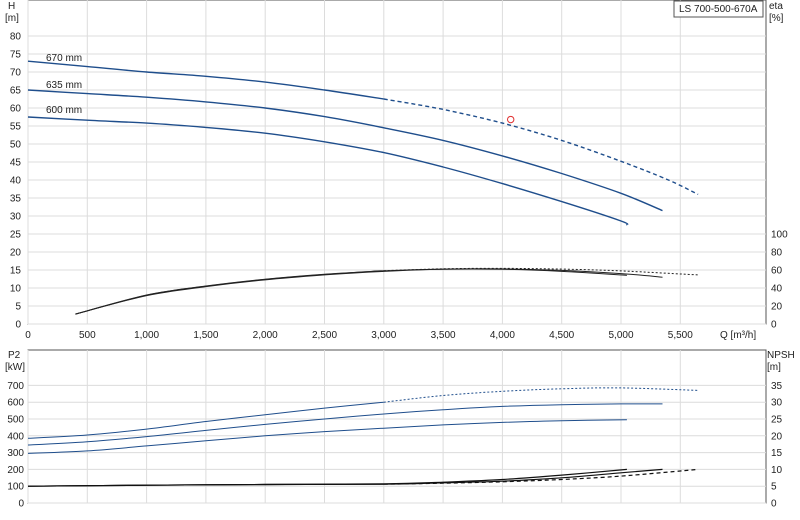  What do you see at coordinates (28, 335) in the screenshot?
I see `x-tick-label: 0` at bounding box center [28, 335].